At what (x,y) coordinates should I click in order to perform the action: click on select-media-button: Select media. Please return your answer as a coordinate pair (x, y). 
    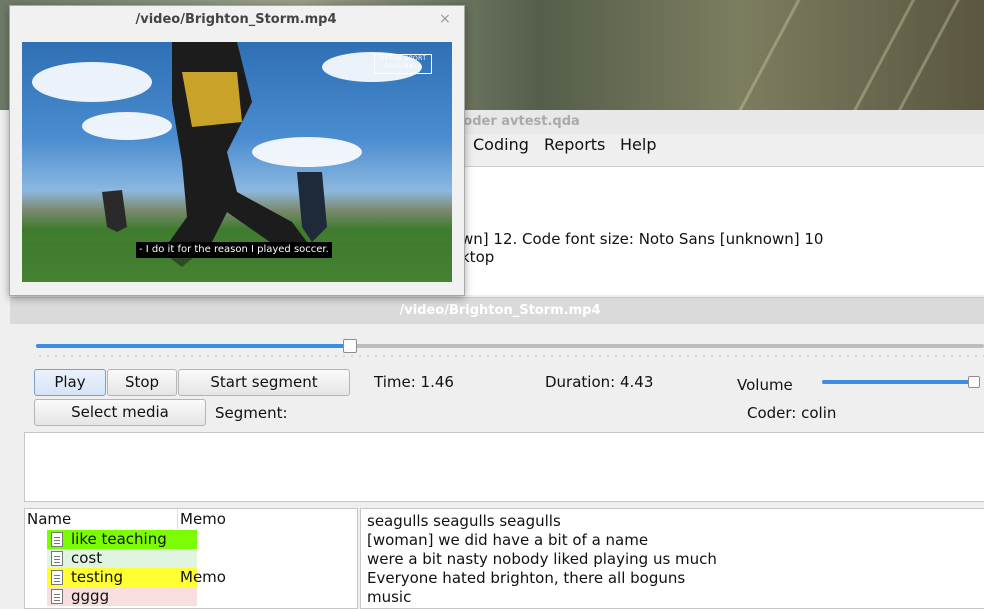
    Looking at the image, I should click on (120, 412).